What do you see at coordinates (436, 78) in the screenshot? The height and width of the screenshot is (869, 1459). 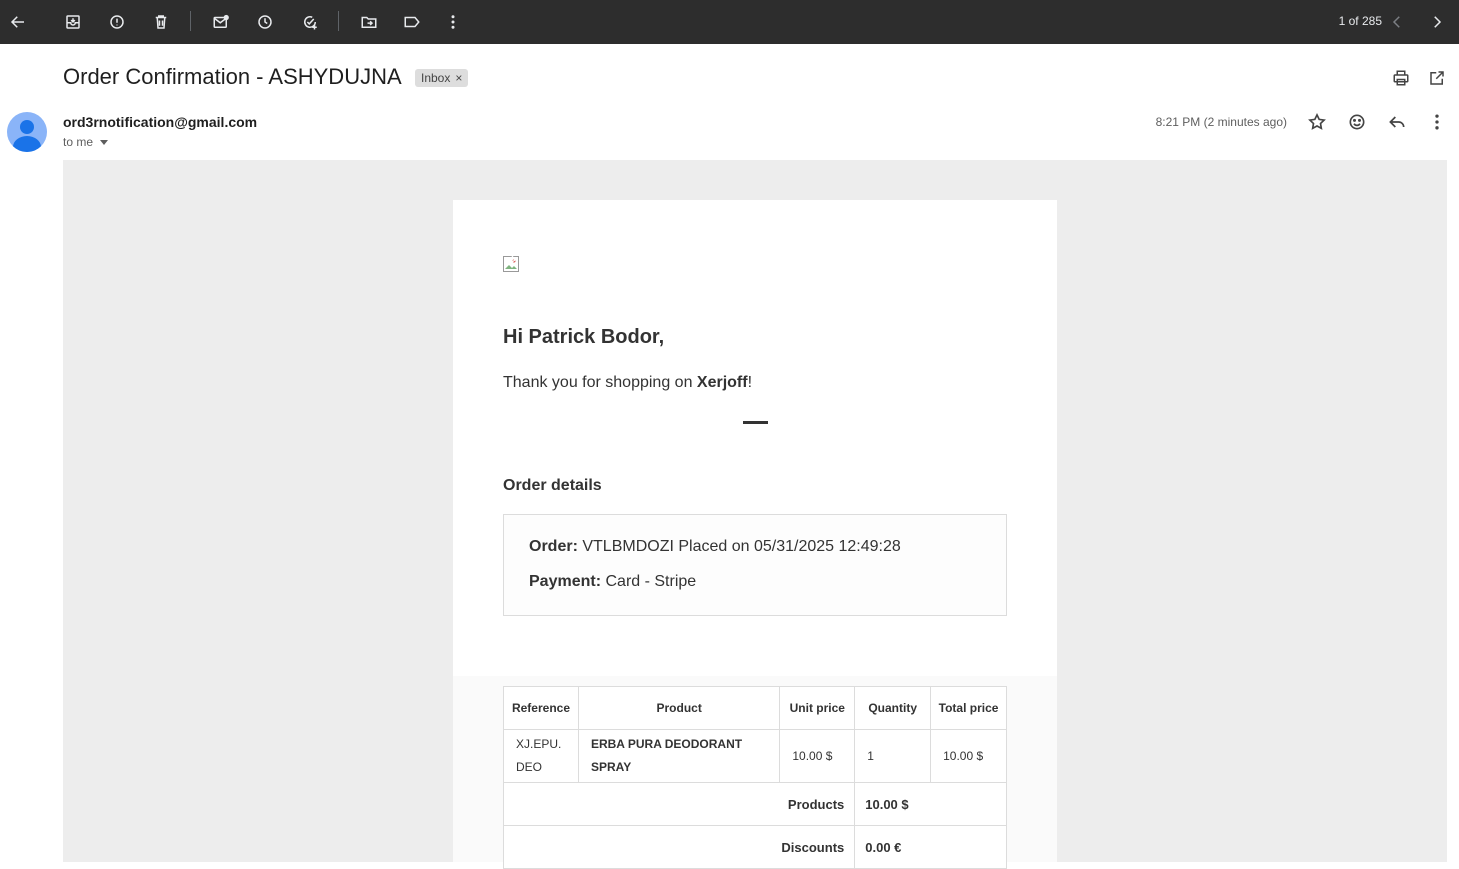 I see `inbox-label-text: Inbox` at bounding box center [436, 78].